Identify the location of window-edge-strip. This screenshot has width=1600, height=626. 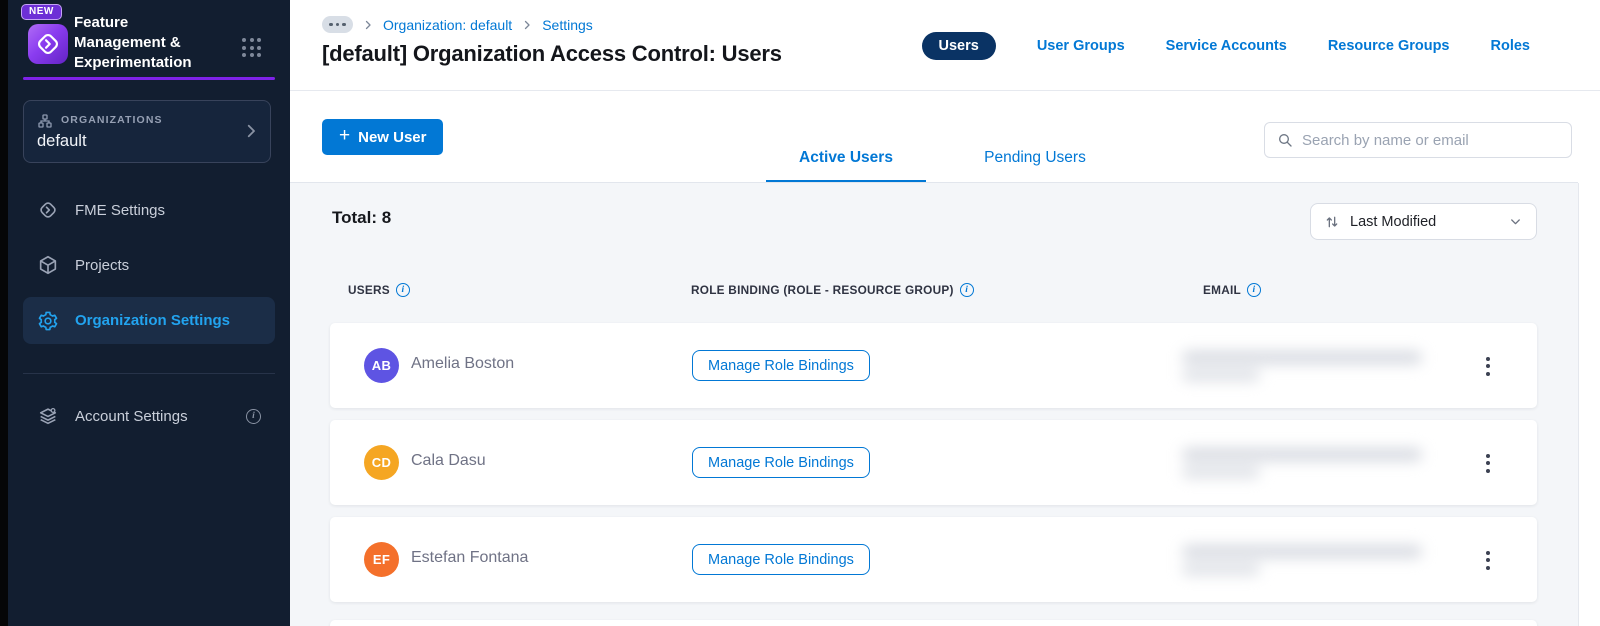
(4, 313).